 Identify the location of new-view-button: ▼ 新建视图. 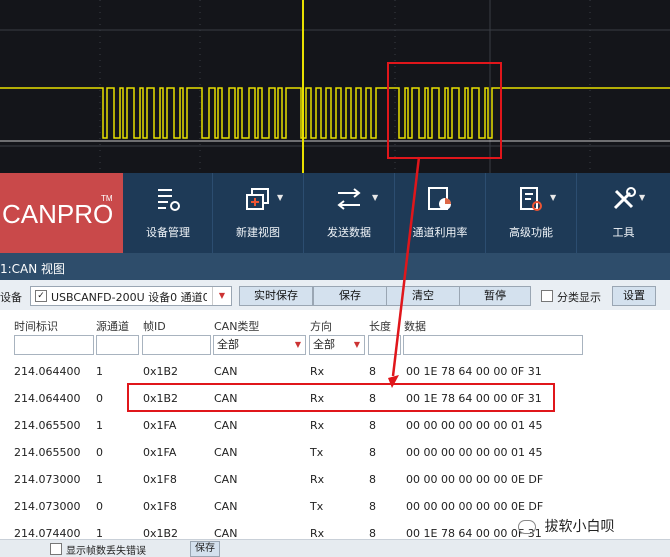
(258, 213).